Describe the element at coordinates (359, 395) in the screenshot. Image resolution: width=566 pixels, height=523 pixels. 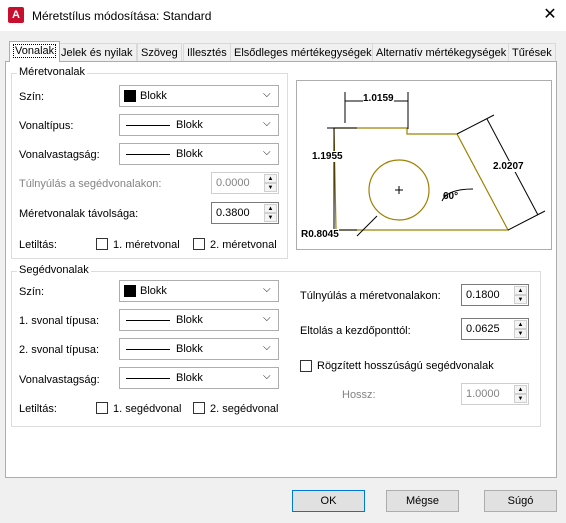
I see `length-label: Hossz:` at that location.